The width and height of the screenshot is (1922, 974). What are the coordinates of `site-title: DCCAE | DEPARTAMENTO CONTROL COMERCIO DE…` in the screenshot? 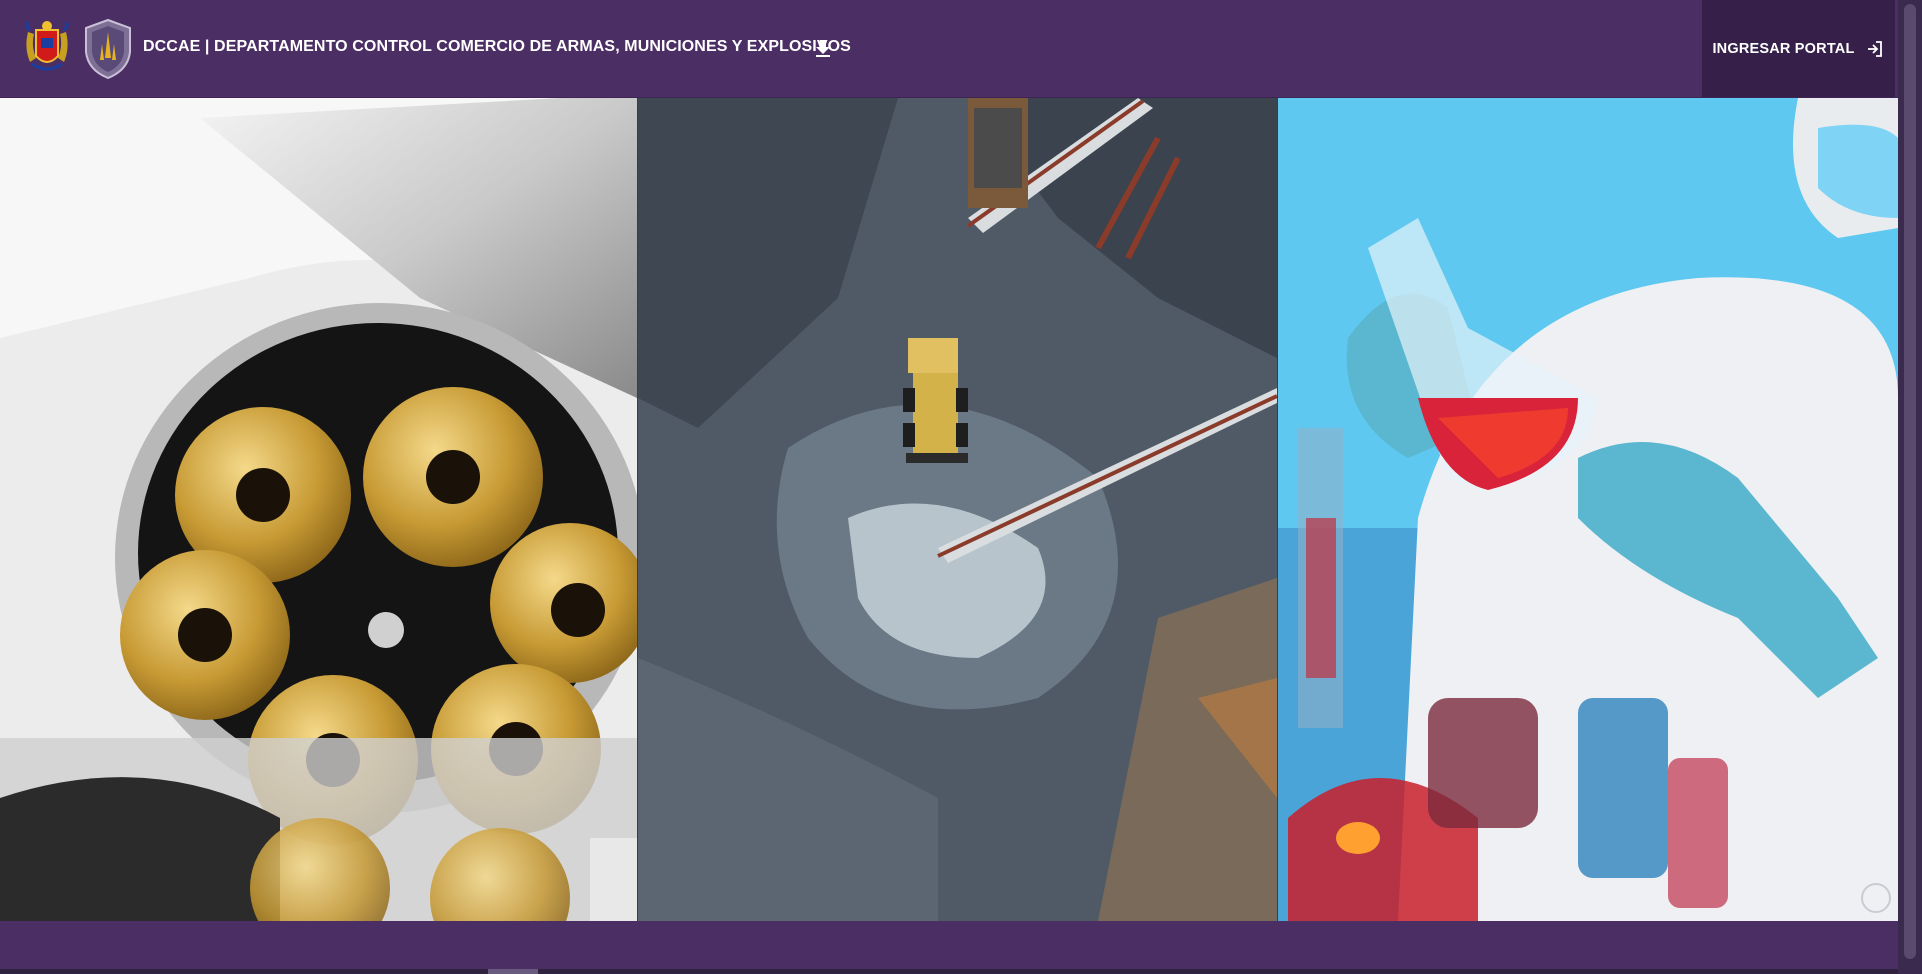 It's located at (497, 46).